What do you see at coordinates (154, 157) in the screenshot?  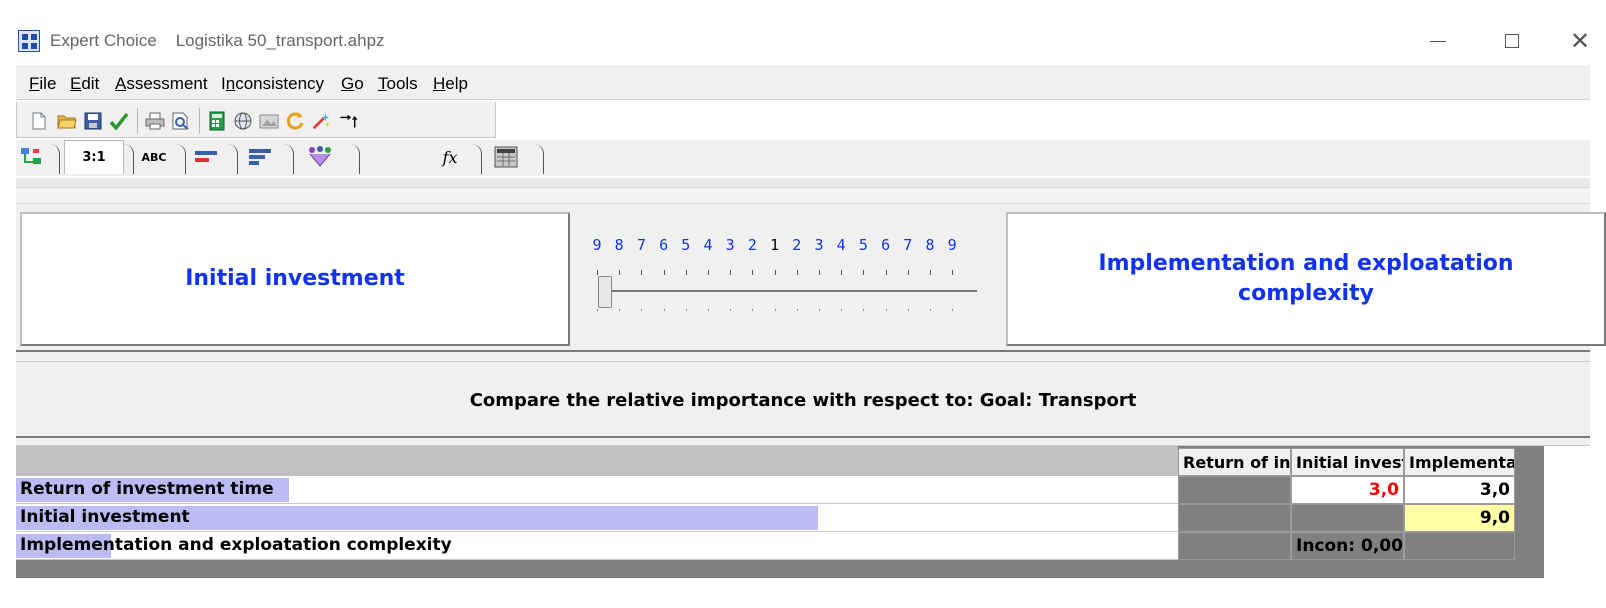 I see `verbal-tab: ABC` at bounding box center [154, 157].